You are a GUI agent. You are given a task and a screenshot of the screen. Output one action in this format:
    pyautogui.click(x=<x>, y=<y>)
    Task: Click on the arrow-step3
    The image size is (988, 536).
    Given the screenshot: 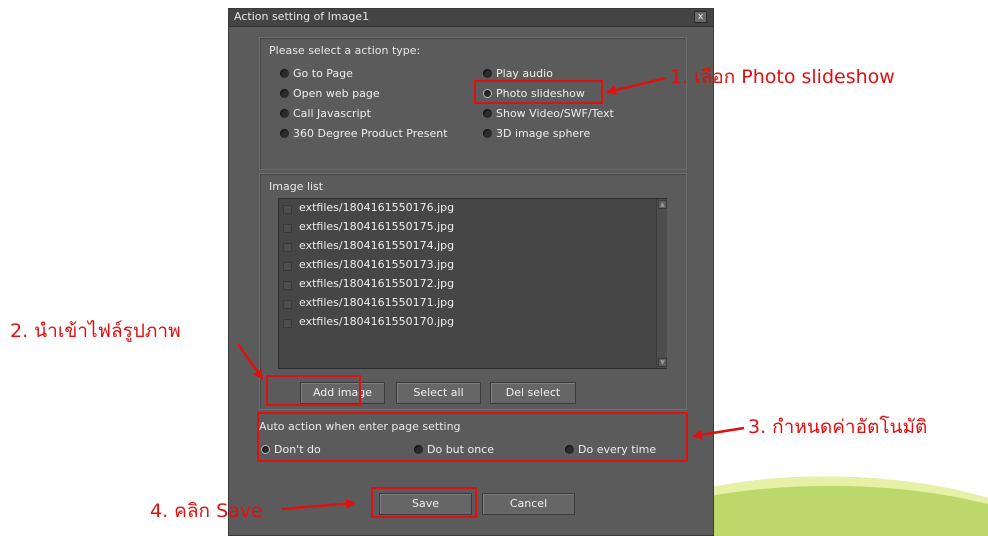 What is the action you would take?
    pyautogui.click(x=718, y=433)
    